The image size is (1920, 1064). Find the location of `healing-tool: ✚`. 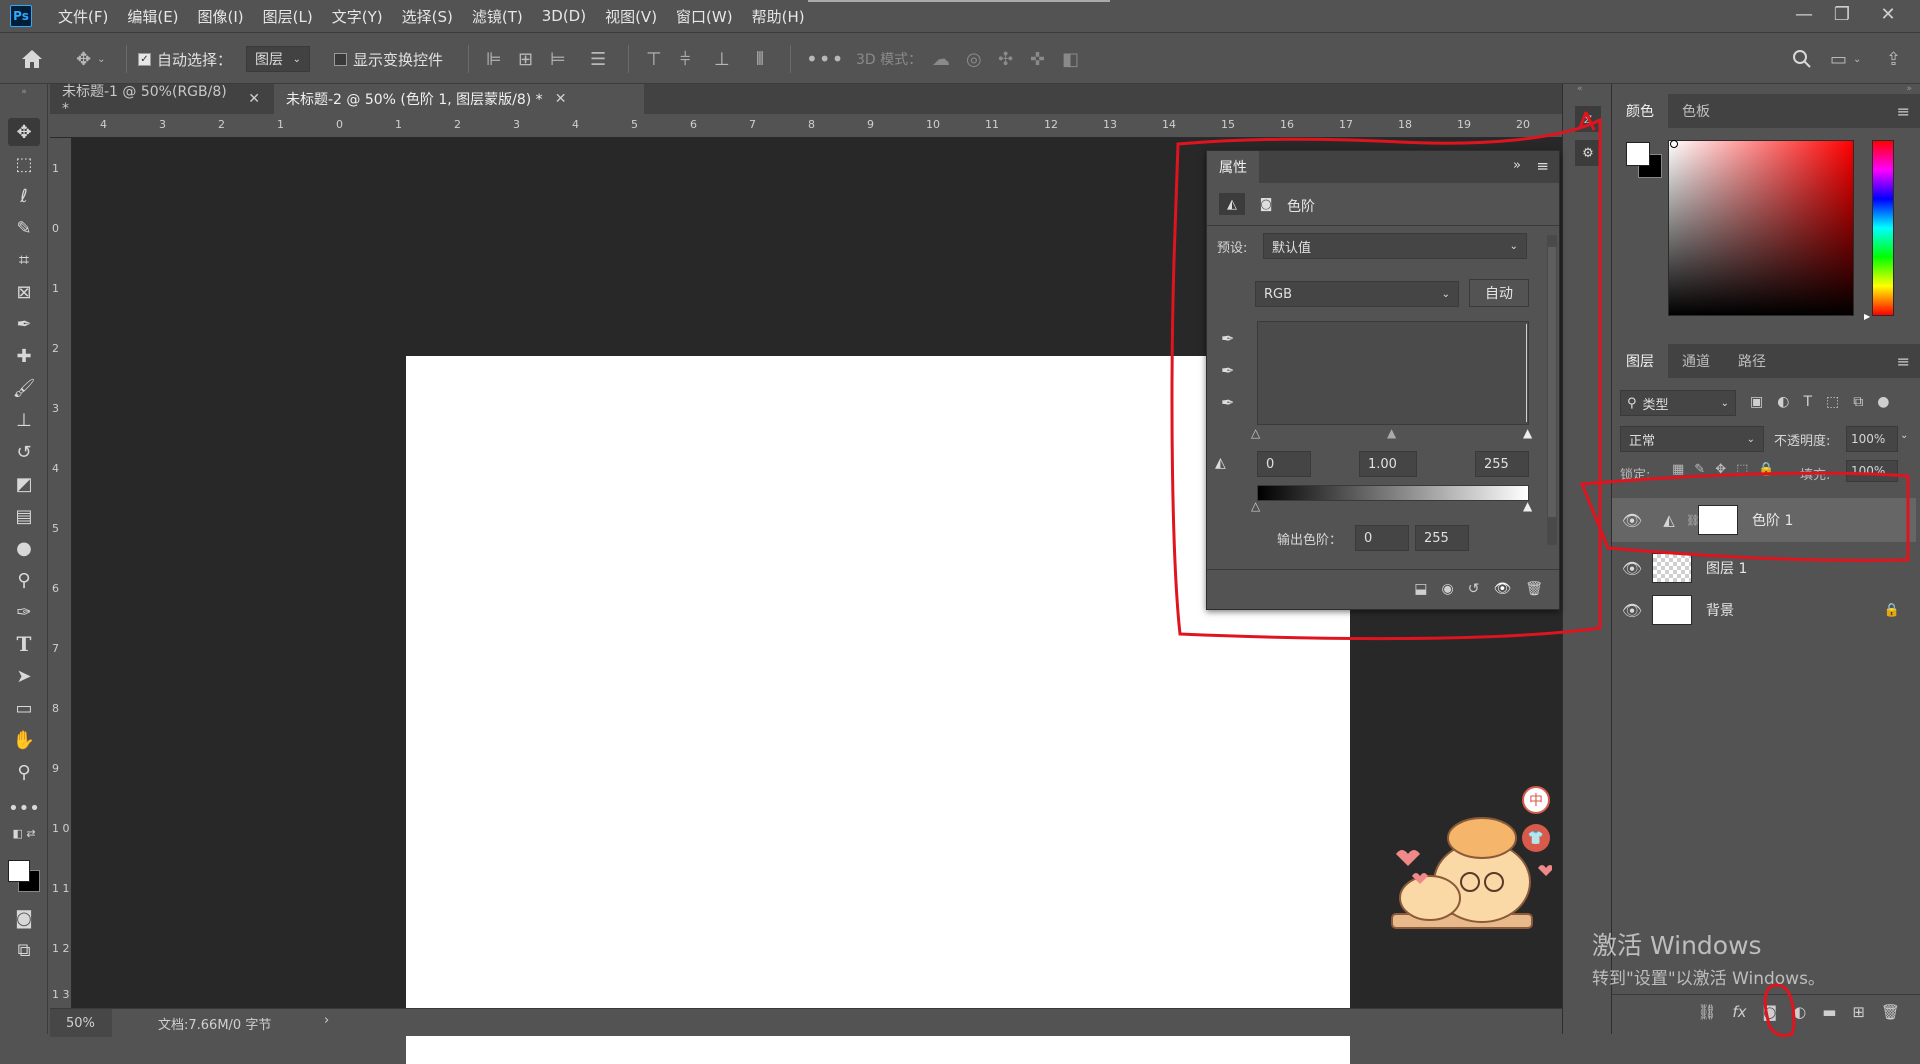

healing-tool: ✚ is located at coordinates (24, 356).